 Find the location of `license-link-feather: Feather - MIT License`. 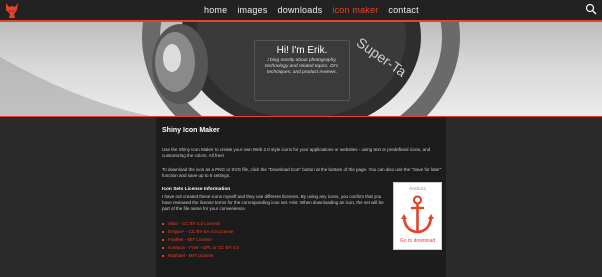

license-link-feather: Feather - MIT License is located at coordinates (200, 240).